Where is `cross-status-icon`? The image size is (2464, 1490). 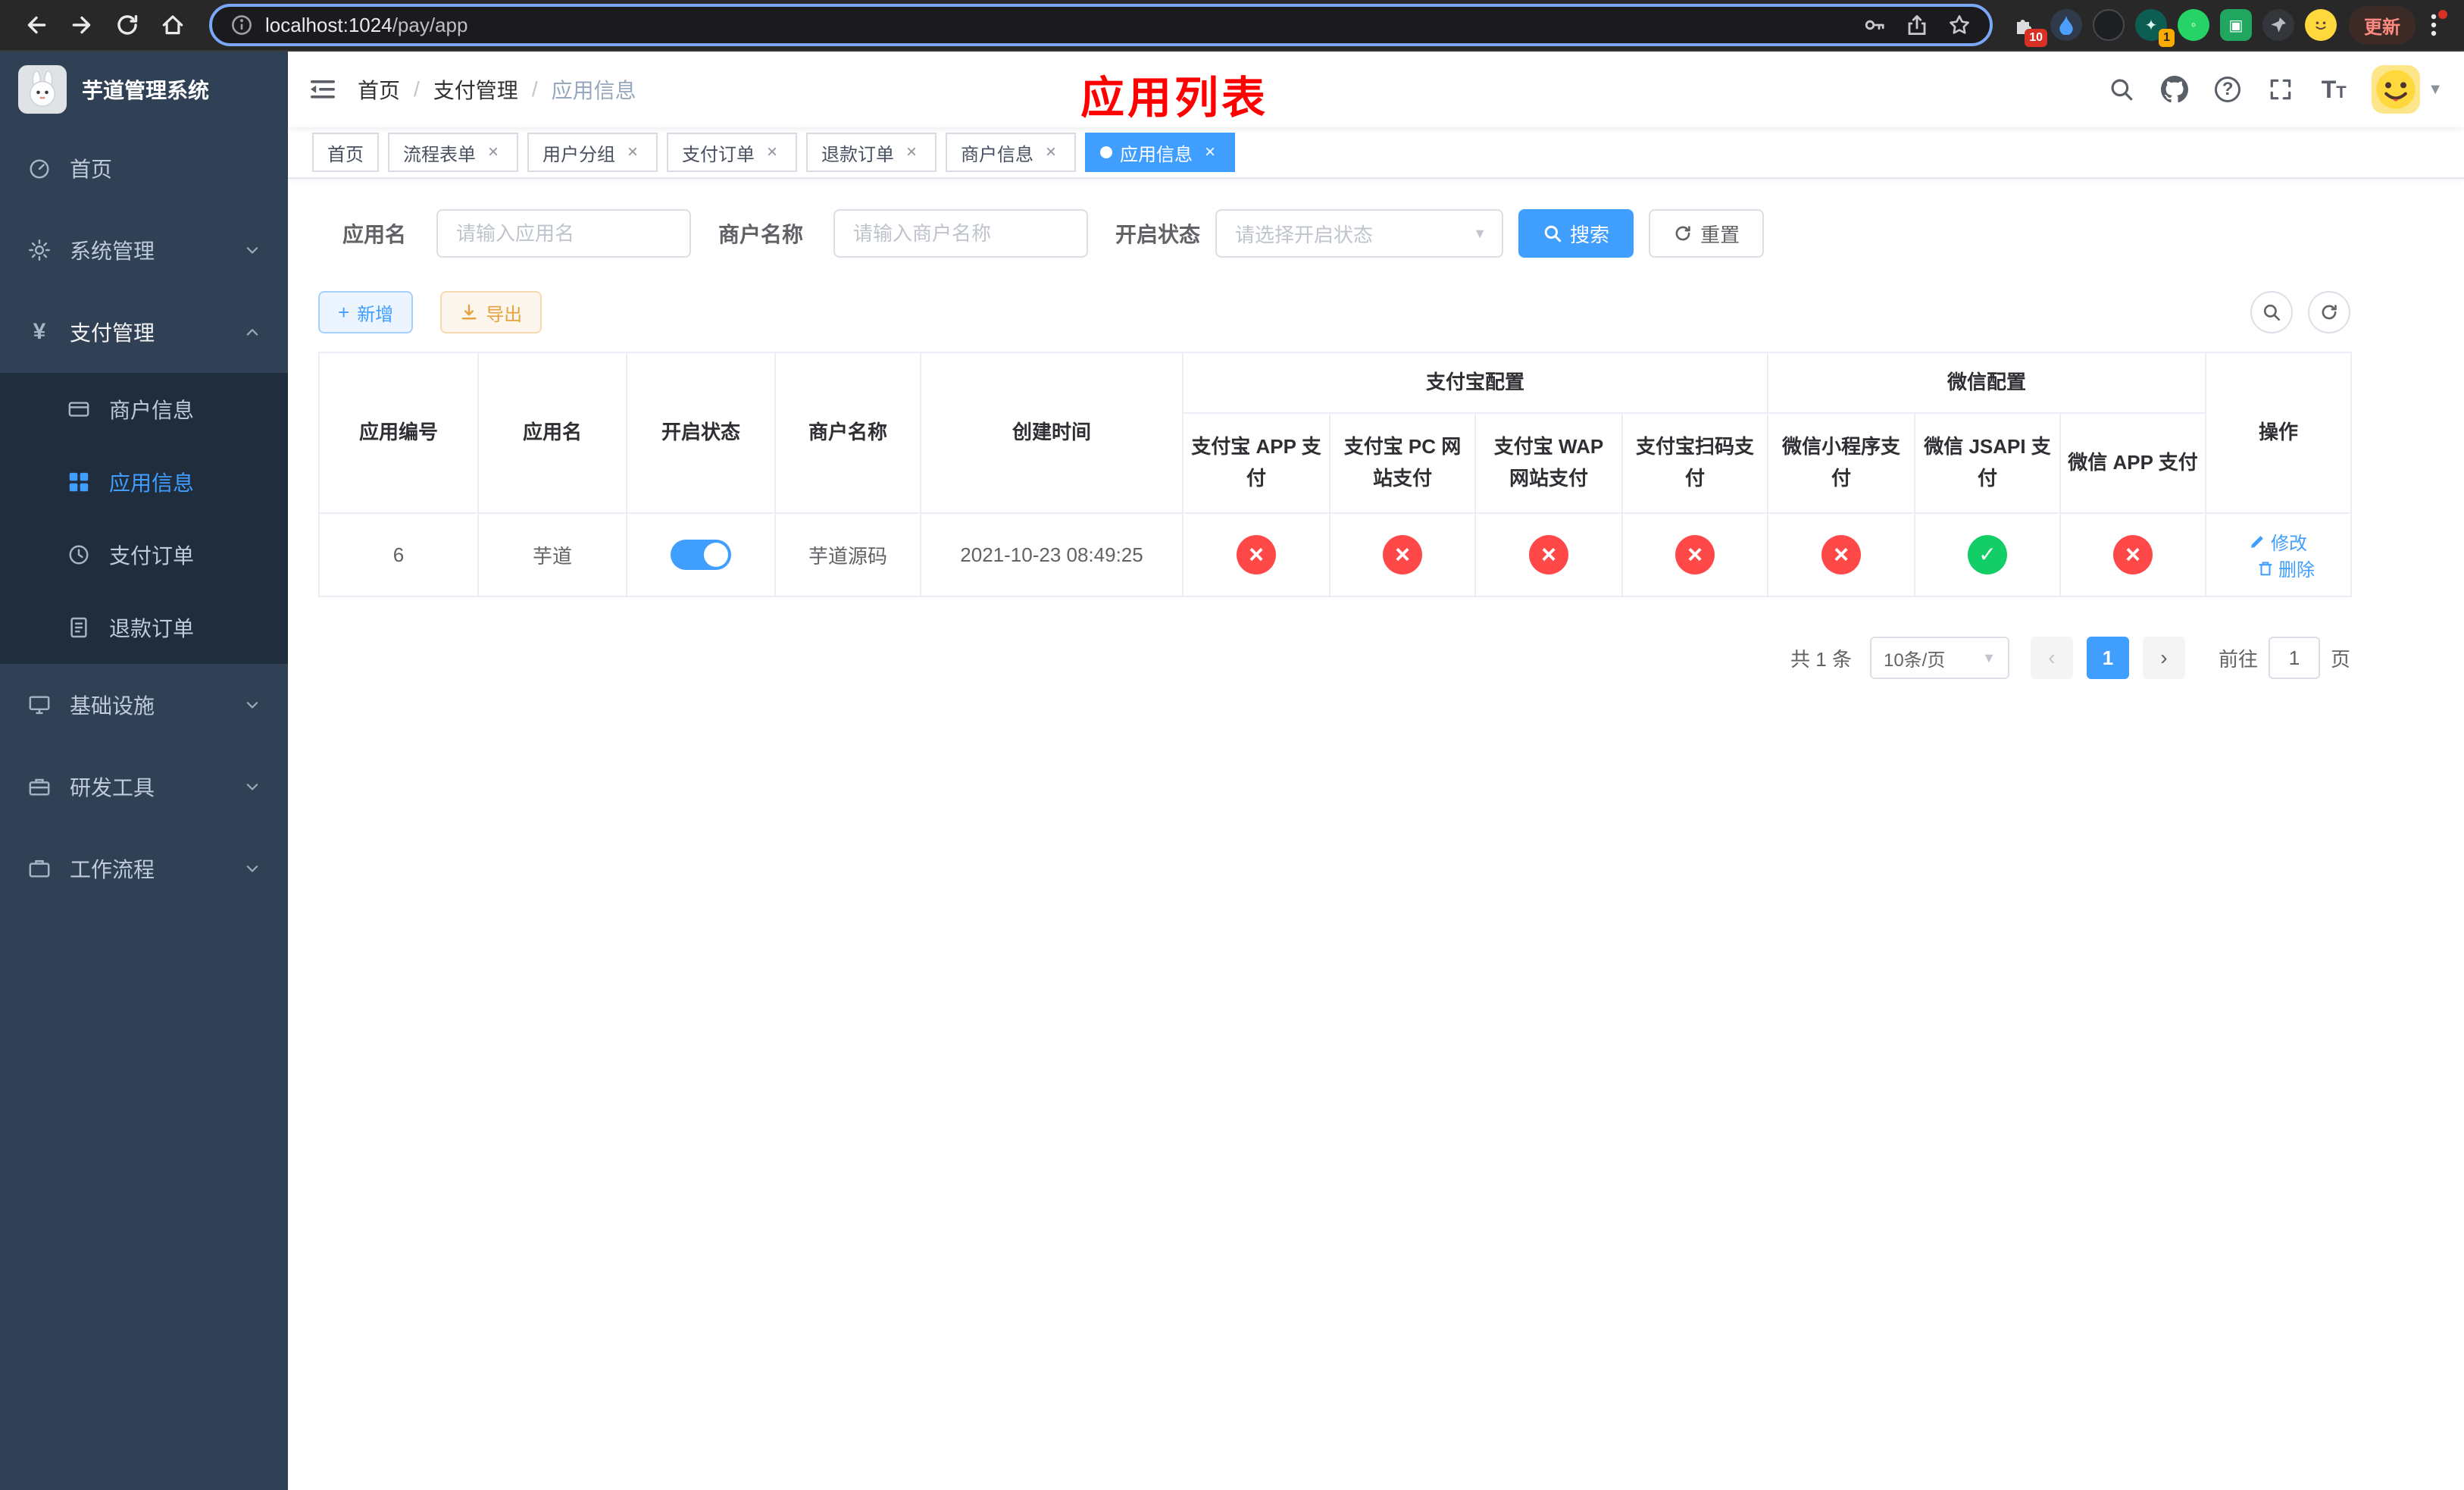
cross-status-icon is located at coordinates (1548, 555).